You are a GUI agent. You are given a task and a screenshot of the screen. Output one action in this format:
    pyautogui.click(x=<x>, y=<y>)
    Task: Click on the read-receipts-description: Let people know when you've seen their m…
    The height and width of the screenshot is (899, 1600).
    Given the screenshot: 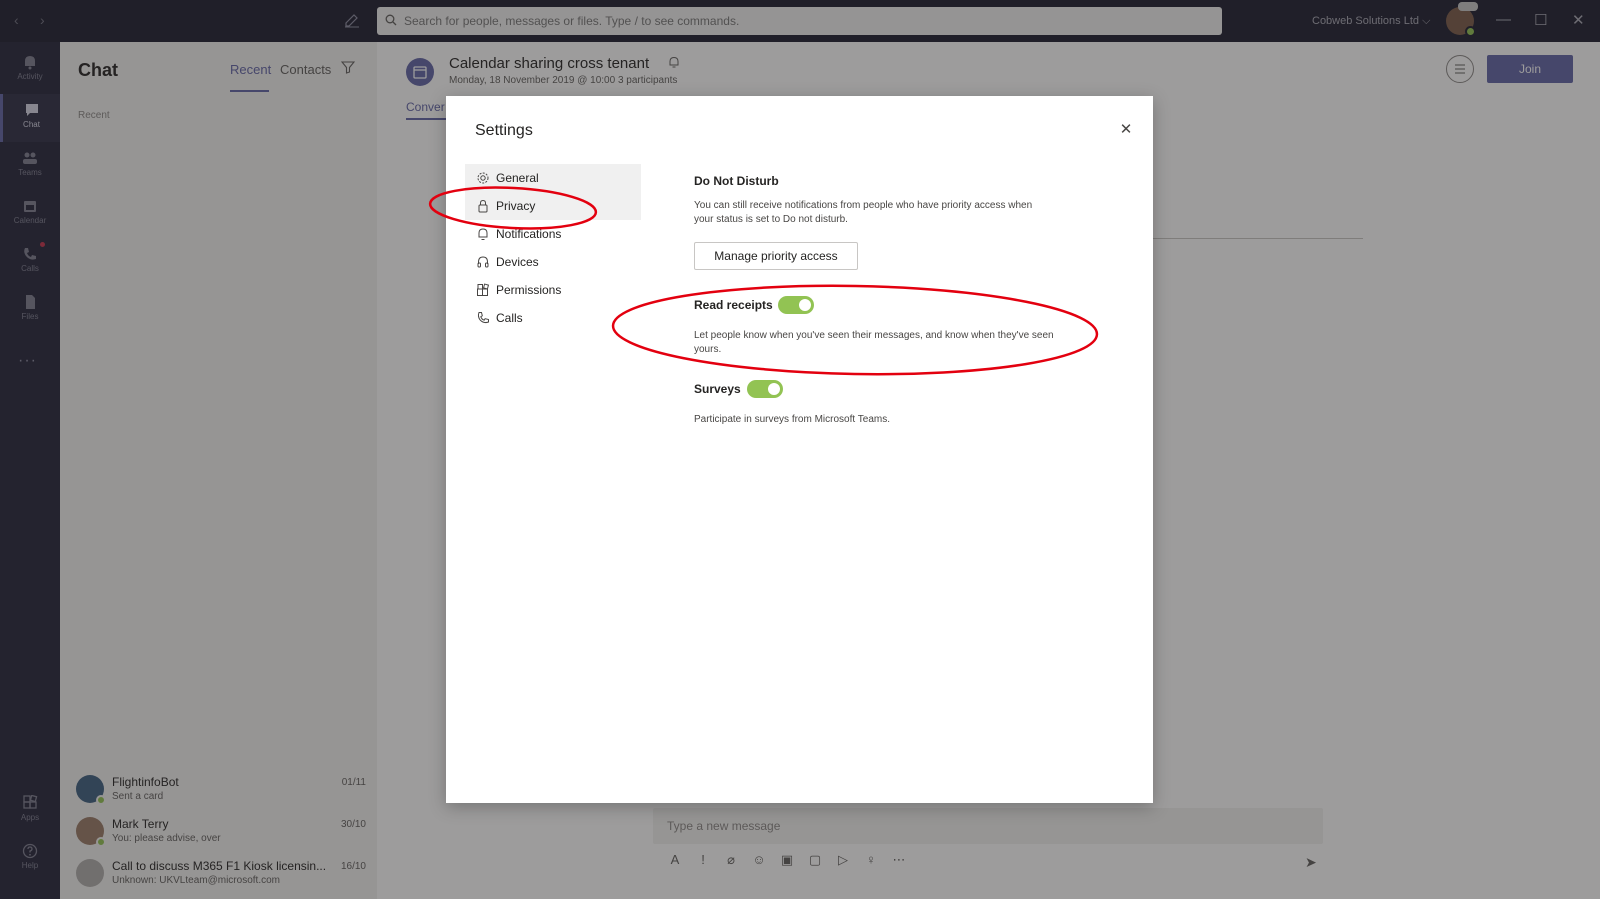 What is the action you would take?
    pyautogui.click(x=874, y=342)
    